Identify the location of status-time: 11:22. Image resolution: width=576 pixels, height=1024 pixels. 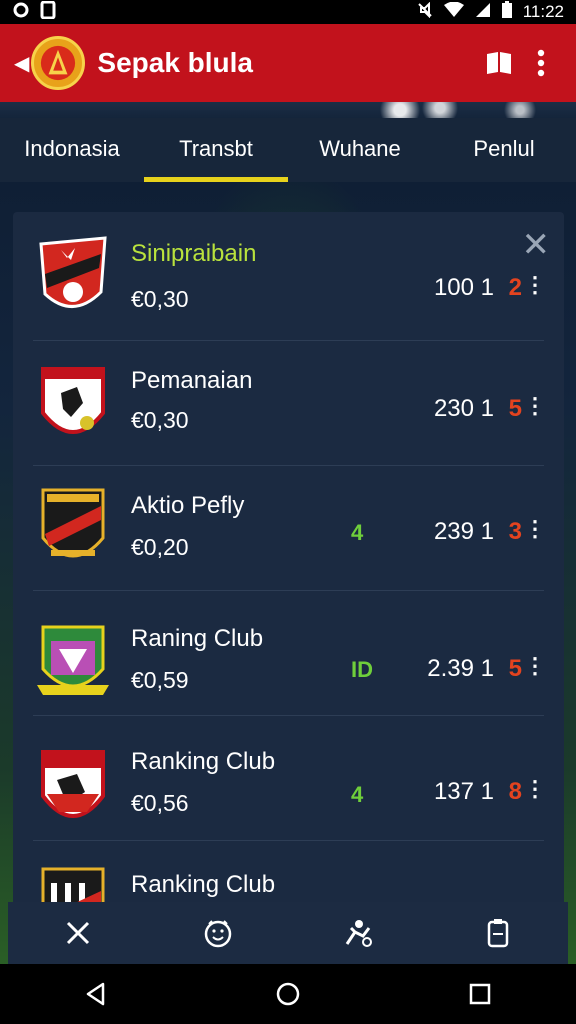
(543, 11).